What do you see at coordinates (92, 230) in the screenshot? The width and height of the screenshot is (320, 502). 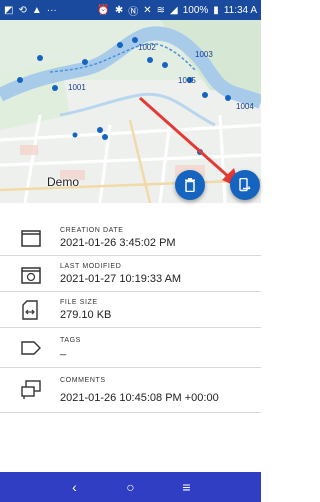 I see `creation-date-label: CREATION DATE` at bounding box center [92, 230].